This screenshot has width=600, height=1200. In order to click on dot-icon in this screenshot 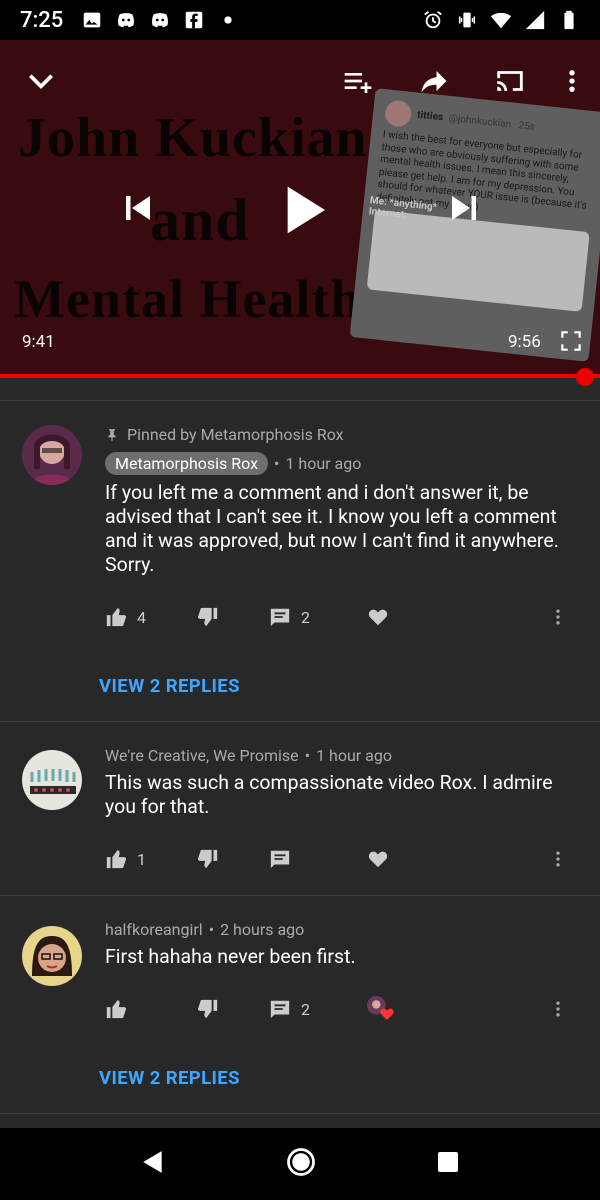, I will do `click(228, 20)`.